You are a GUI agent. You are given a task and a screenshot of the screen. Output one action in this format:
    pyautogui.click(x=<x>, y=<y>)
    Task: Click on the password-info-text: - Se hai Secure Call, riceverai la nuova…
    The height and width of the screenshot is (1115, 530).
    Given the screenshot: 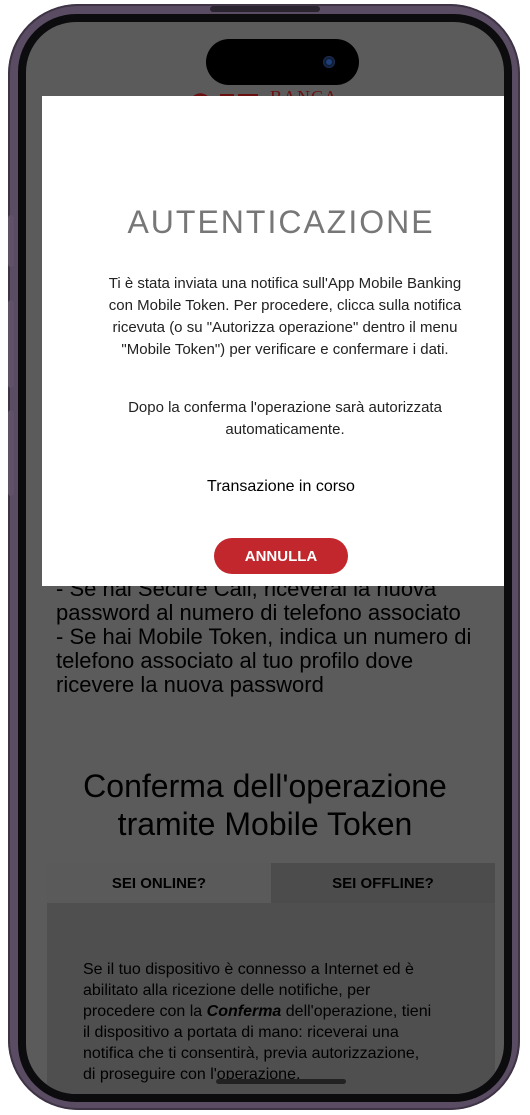 What is the action you would take?
    pyautogui.click(x=276, y=637)
    